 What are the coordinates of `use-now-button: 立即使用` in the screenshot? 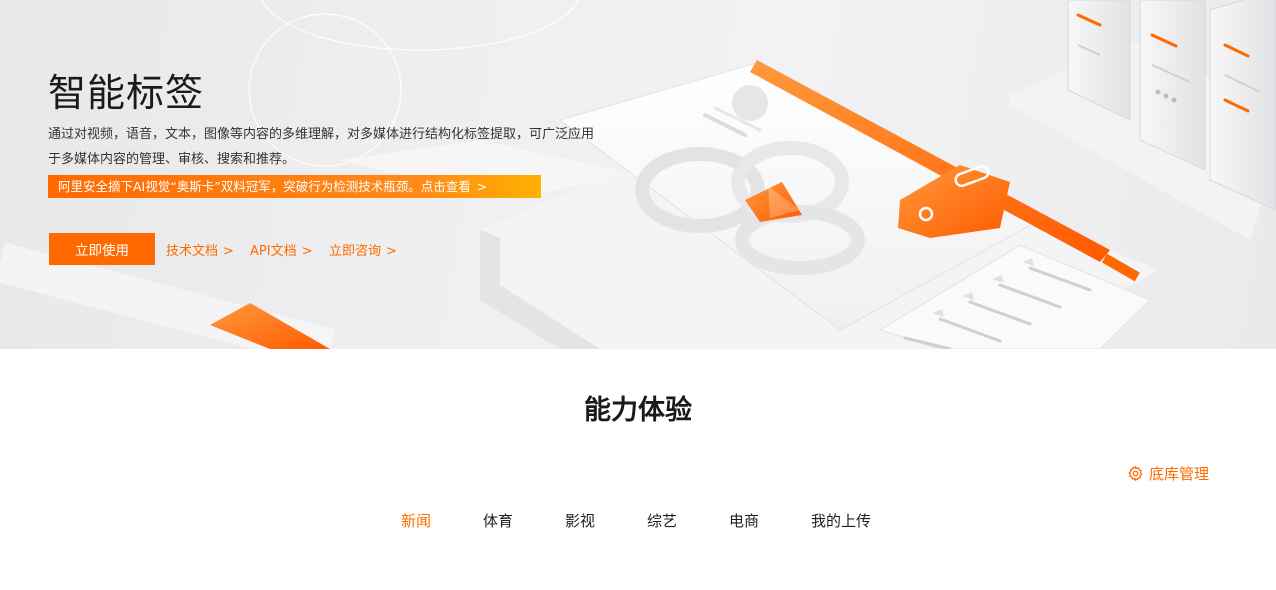 It's located at (102, 249).